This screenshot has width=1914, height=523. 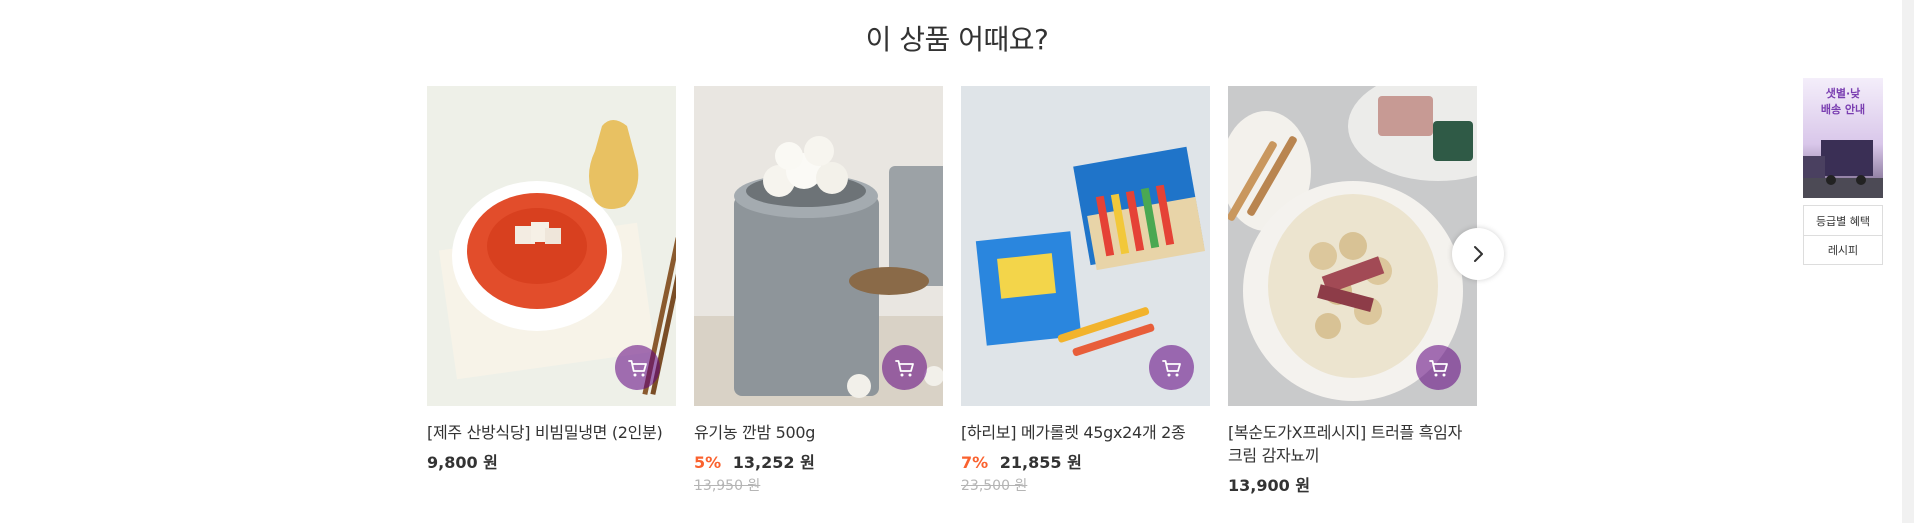 I want to click on side-item-grade-benefits: 등급별 혜택, so click(x=1843, y=220).